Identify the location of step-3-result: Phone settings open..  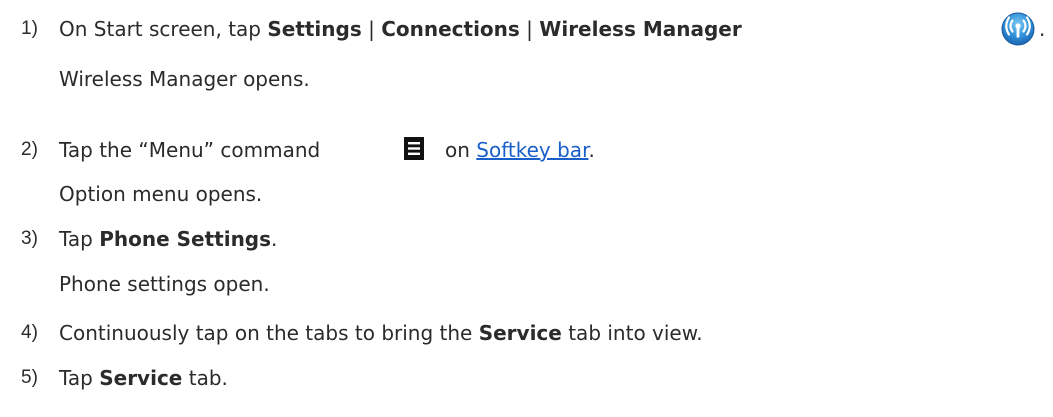
(164, 284).